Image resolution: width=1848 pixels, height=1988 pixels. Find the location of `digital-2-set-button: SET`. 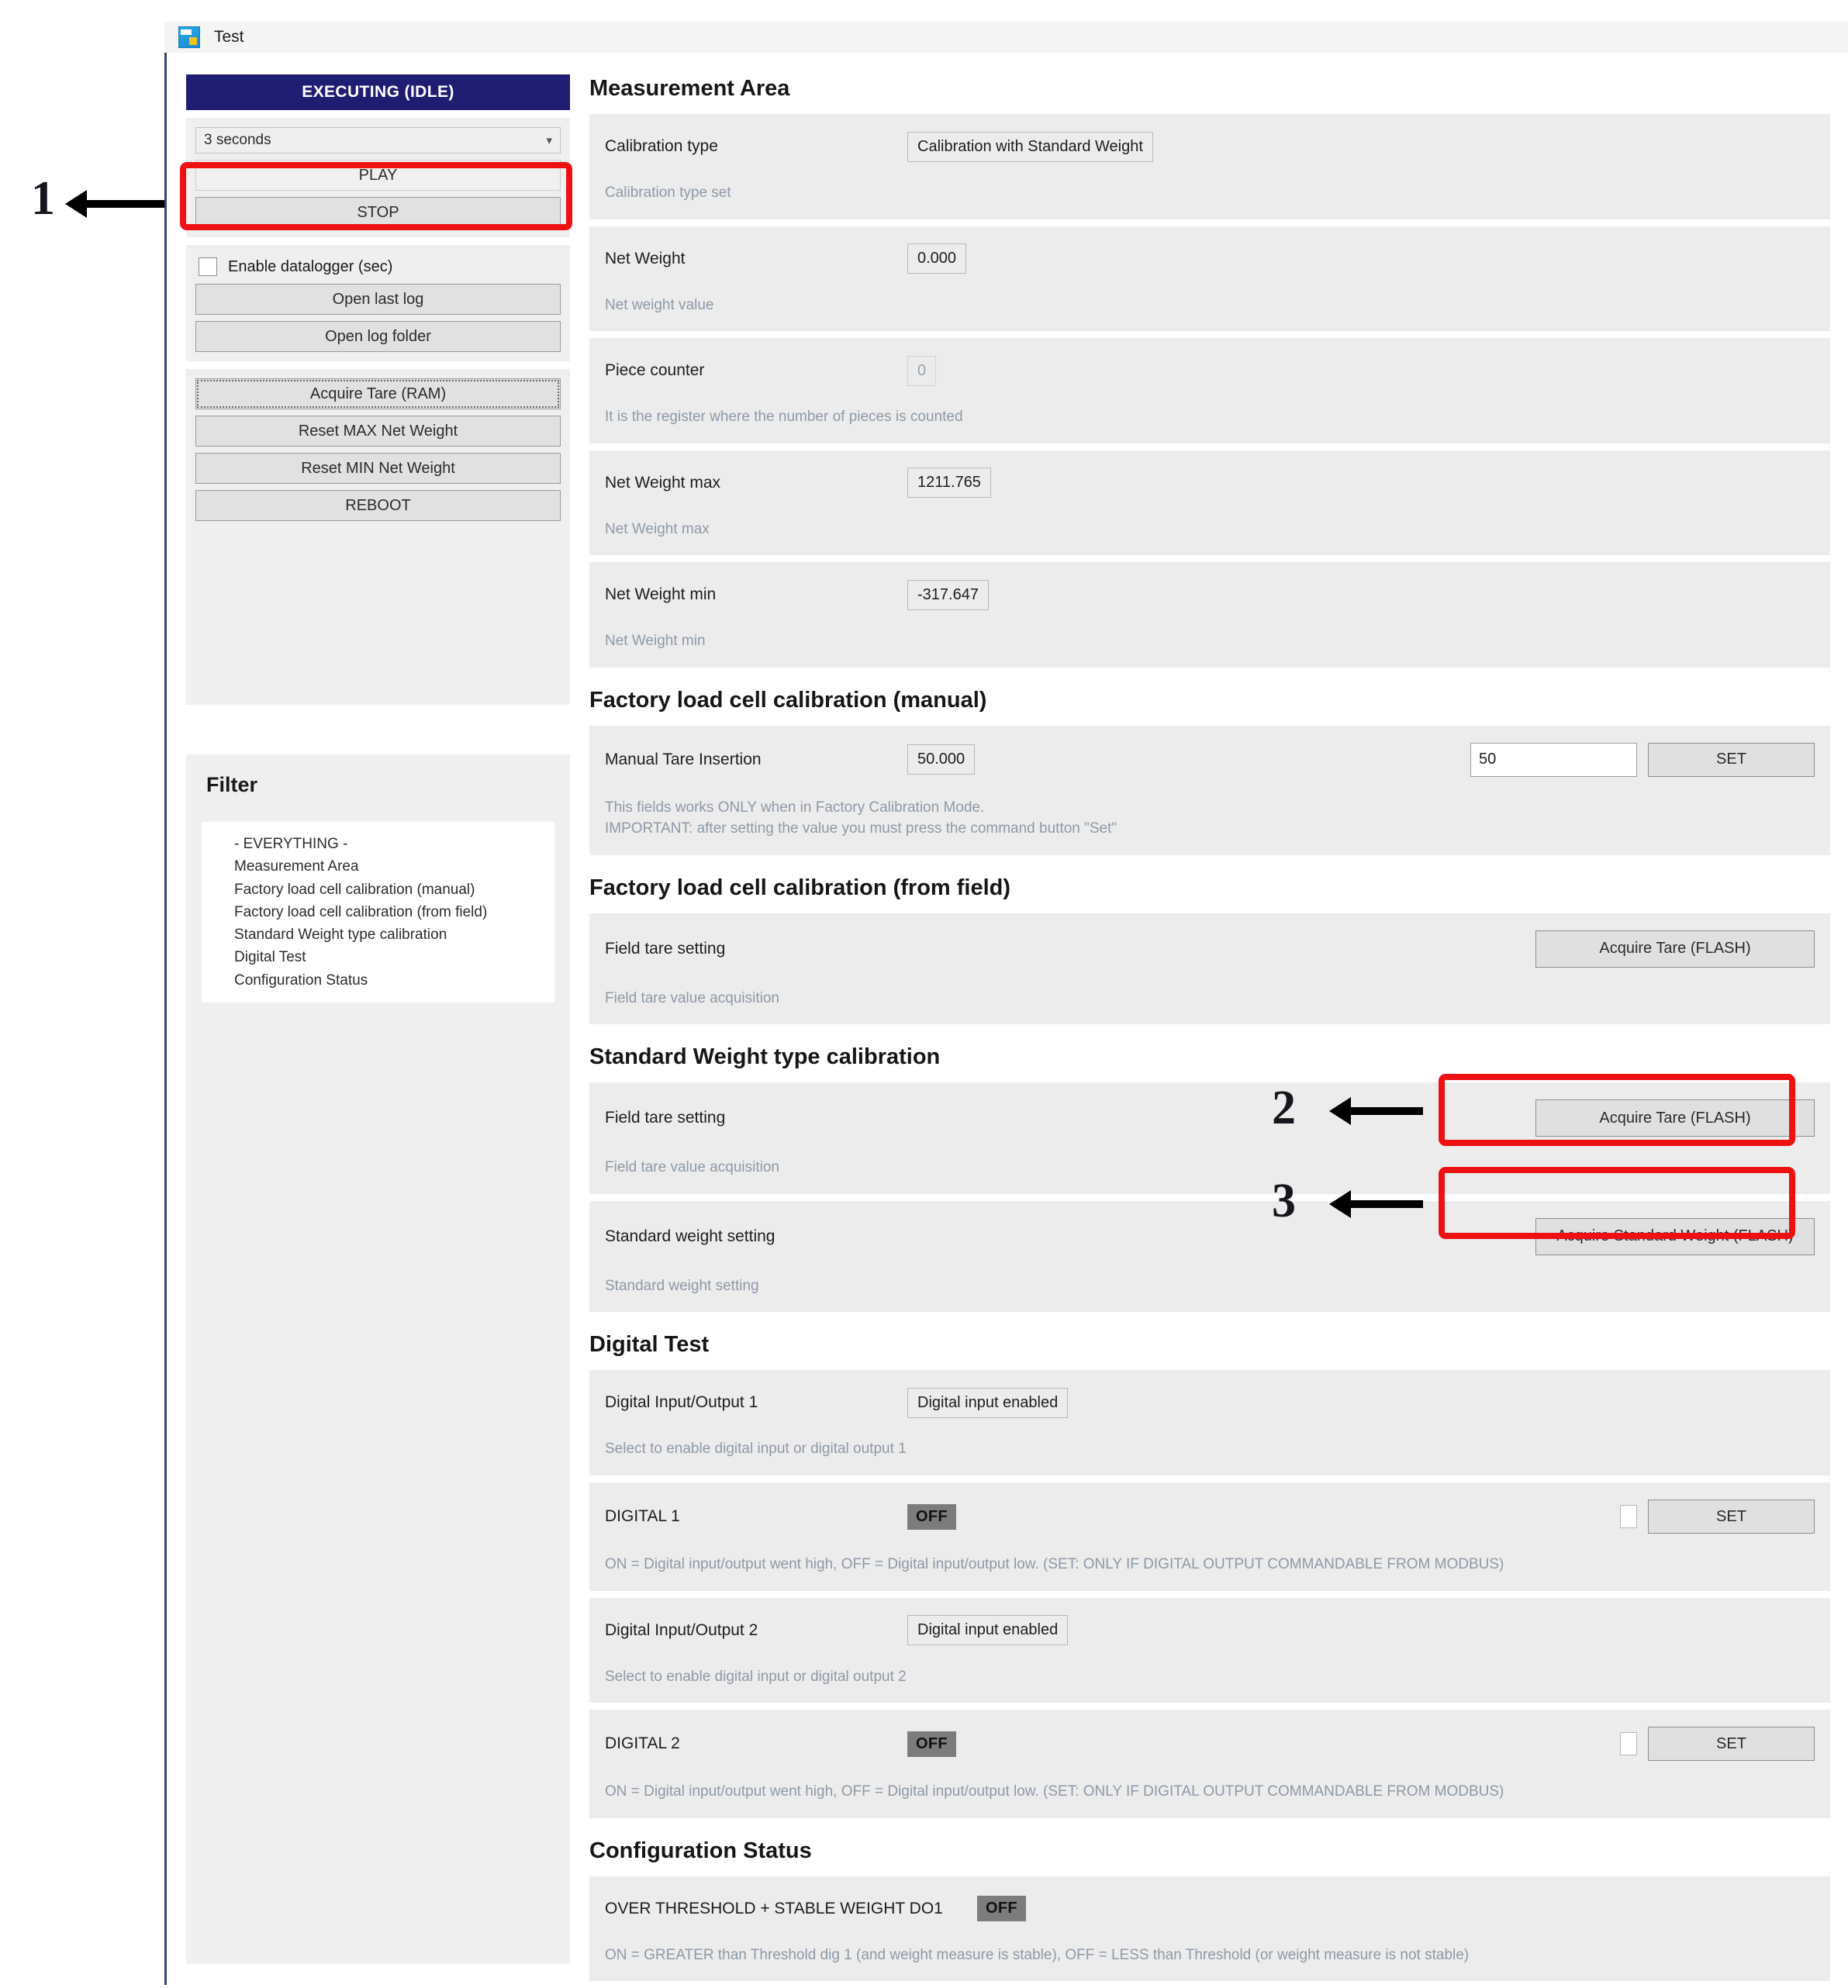

digital-2-set-button: SET is located at coordinates (1731, 1744).